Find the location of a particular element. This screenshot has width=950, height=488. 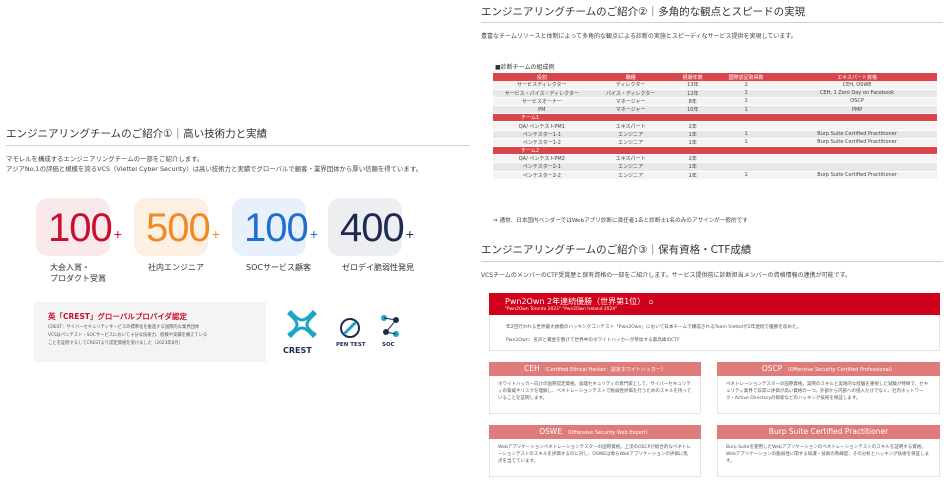

soc-logo-text: SOC is located at coordinates (388, 345).